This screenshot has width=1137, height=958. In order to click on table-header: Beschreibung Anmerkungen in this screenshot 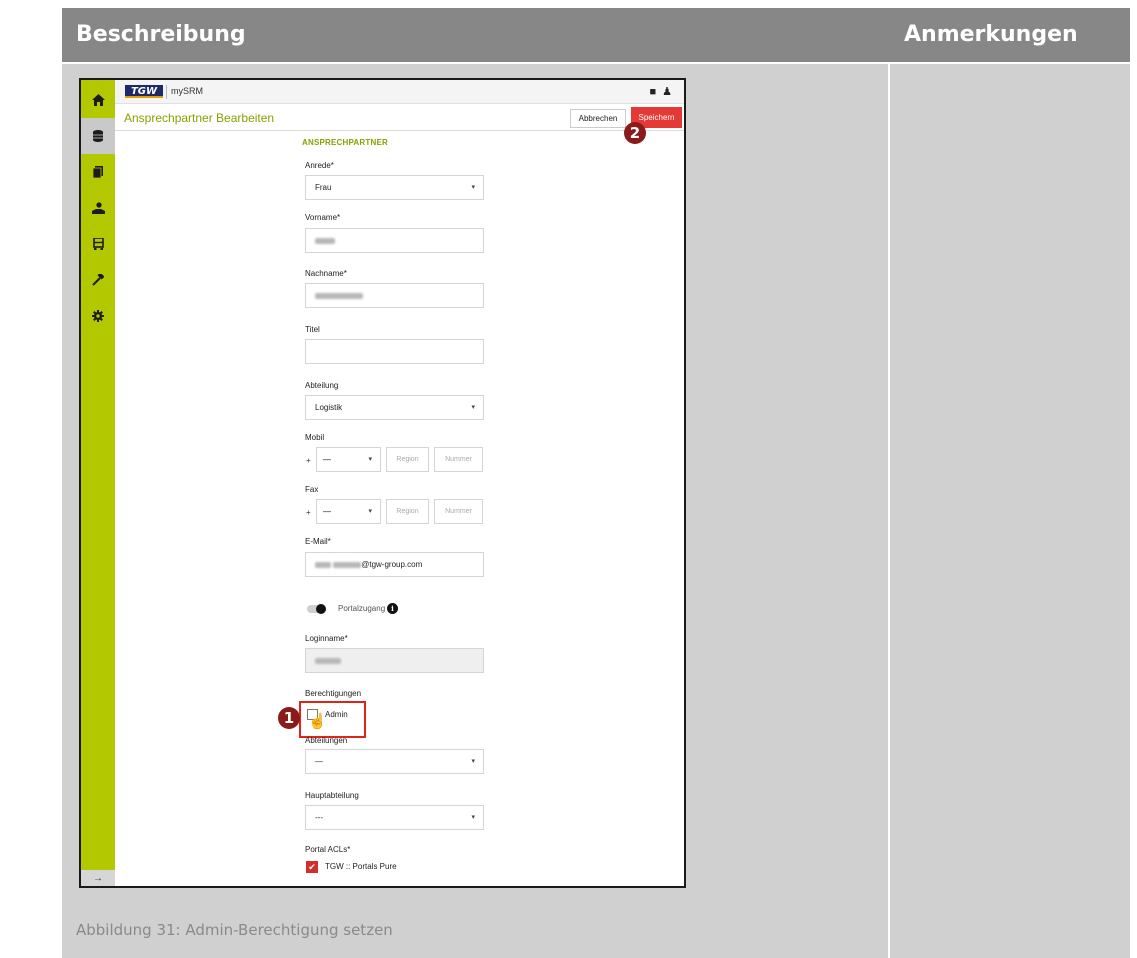, I will do `click(596, 35)`.